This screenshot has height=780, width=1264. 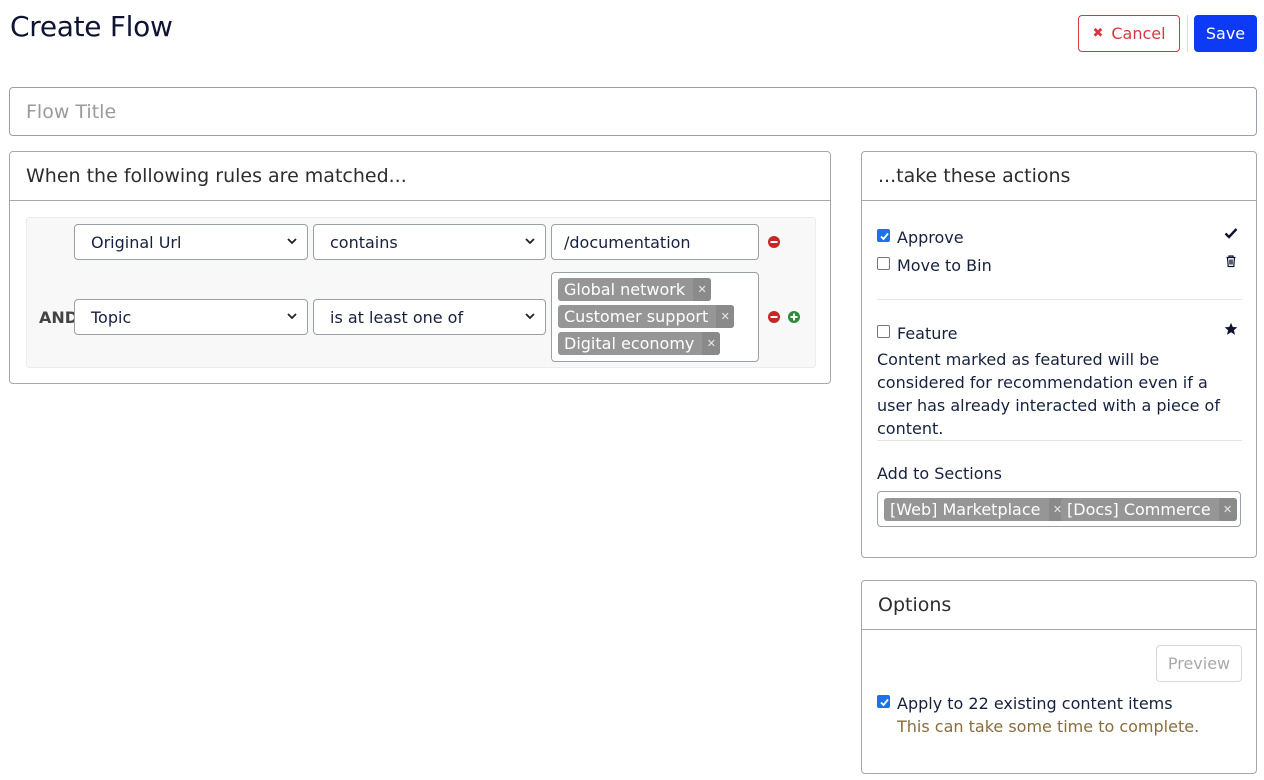 What do you see at coordinates (883, 263) in the screenshot?
I see `move-to-bin-checkbox` at bounding box center [883, 263].